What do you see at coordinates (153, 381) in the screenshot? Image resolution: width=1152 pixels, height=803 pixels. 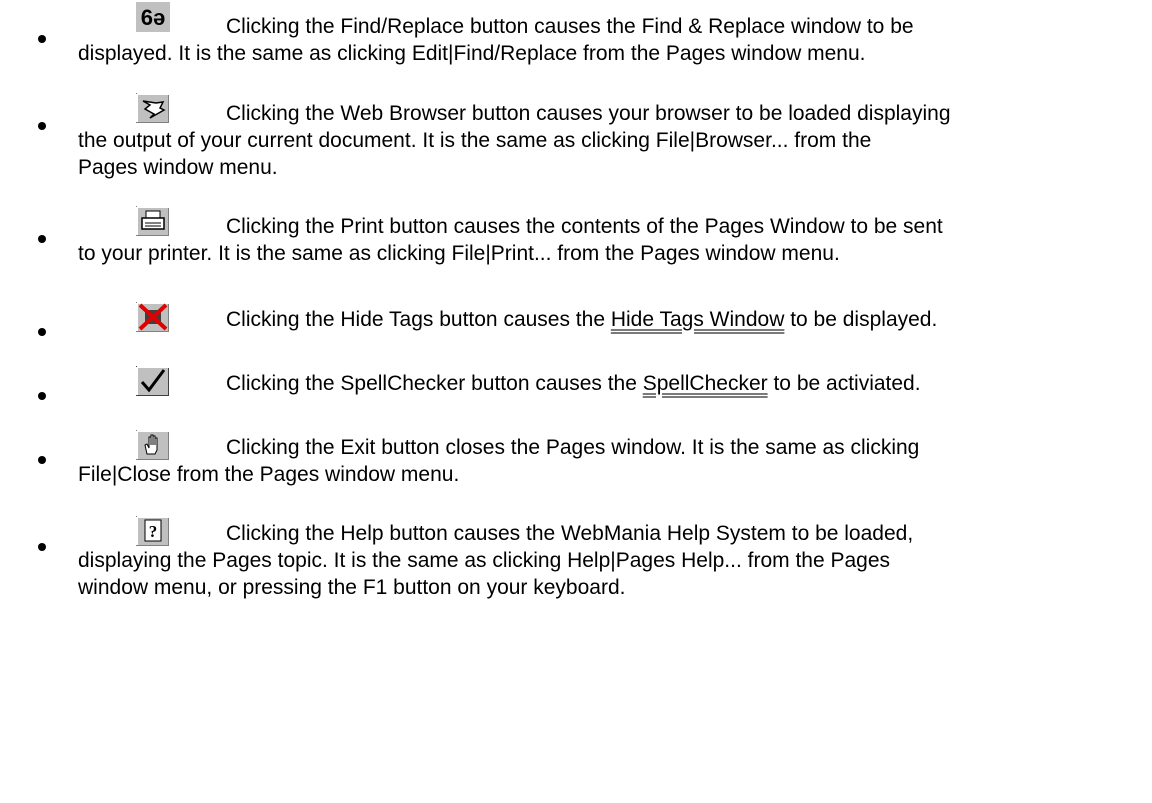 I see `checkmark-icon` at bounding box center [153, 381].